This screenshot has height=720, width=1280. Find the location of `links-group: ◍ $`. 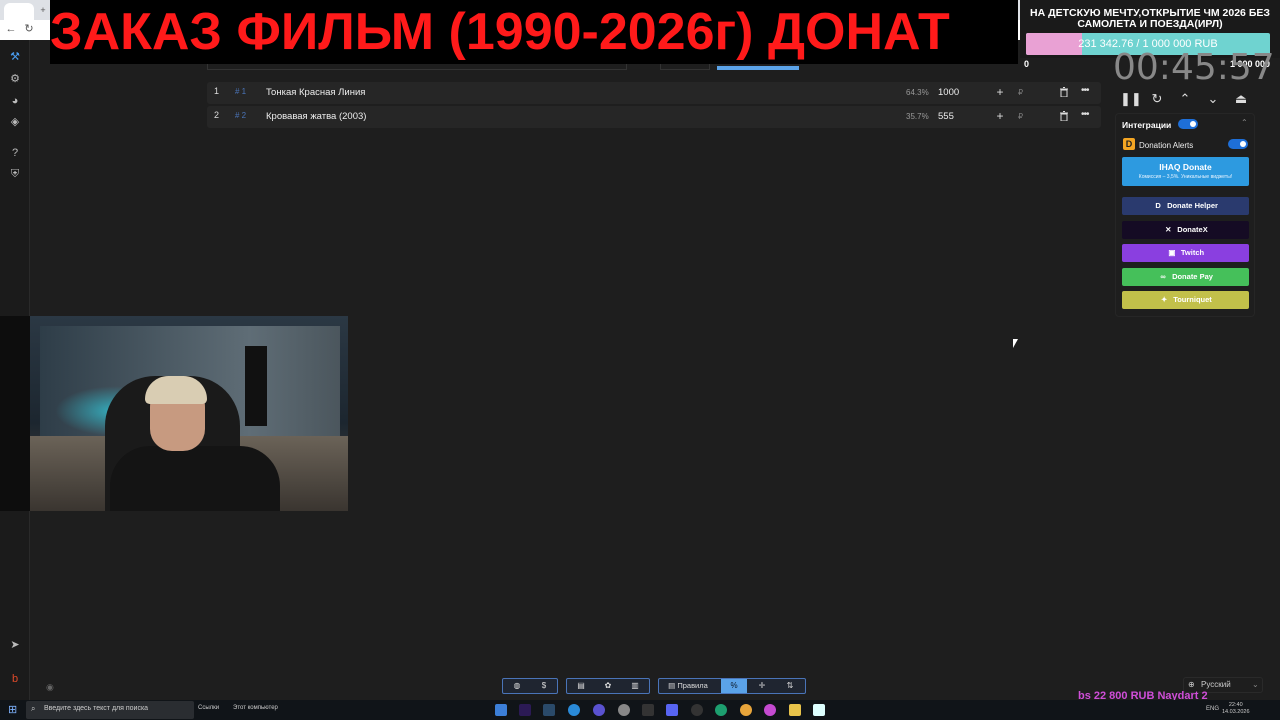

links-group: ◍ $ is located at coordinates (530, 686).